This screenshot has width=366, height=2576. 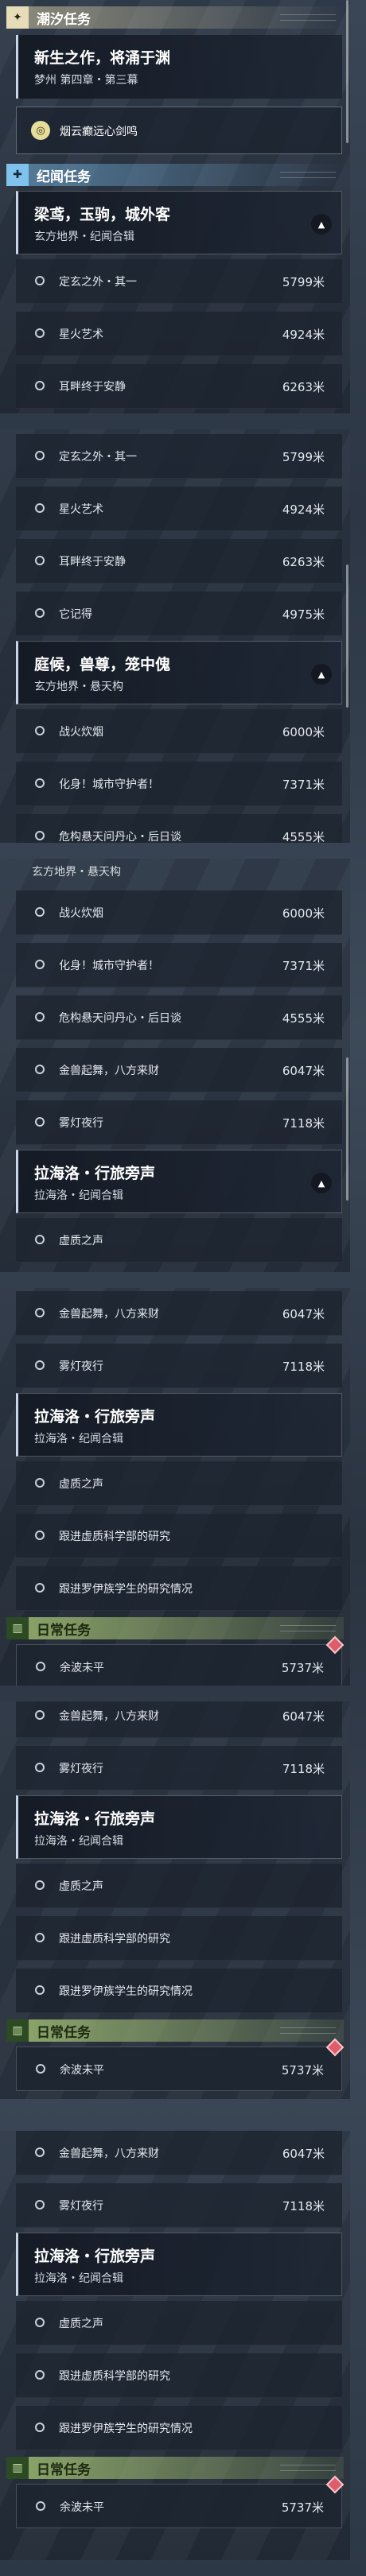 What do you see at coordinates (179, 67) in the screenshot?
I see `quest-card-xinsheng: 新生之作，将涌于渊 梦州 第四章・第三幕` at bounding box center [179, 67].